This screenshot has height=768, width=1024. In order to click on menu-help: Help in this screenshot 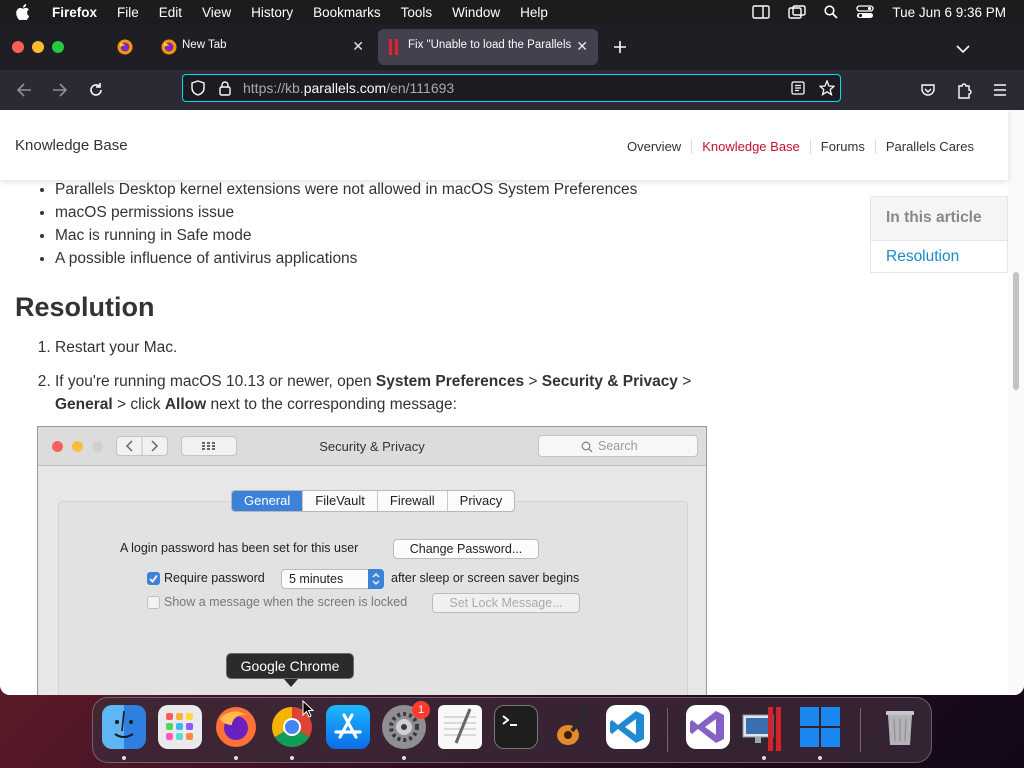, I will do `click(534, 12)`.